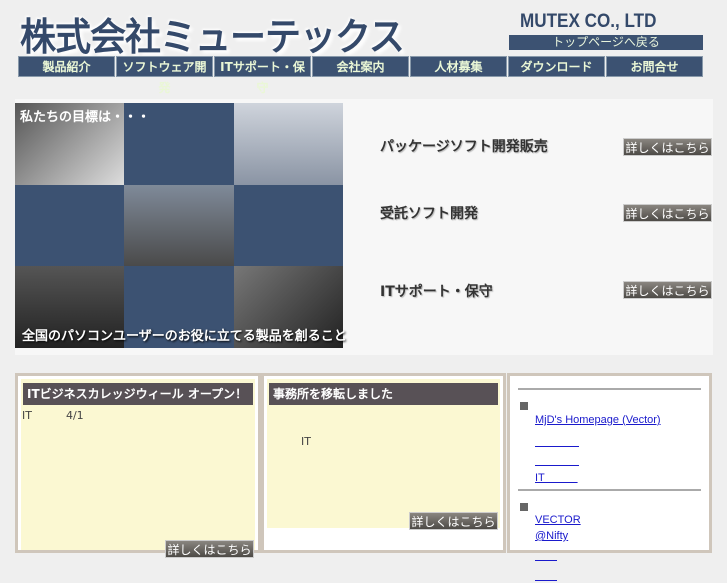  I want to click on link-it: IT, so click(556, 478).